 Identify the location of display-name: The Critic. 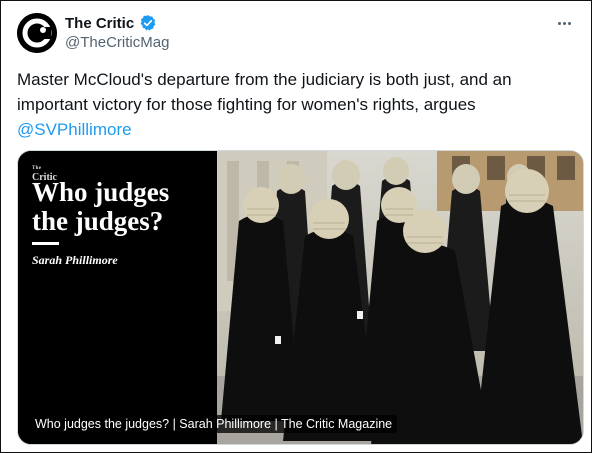
(99, 23).